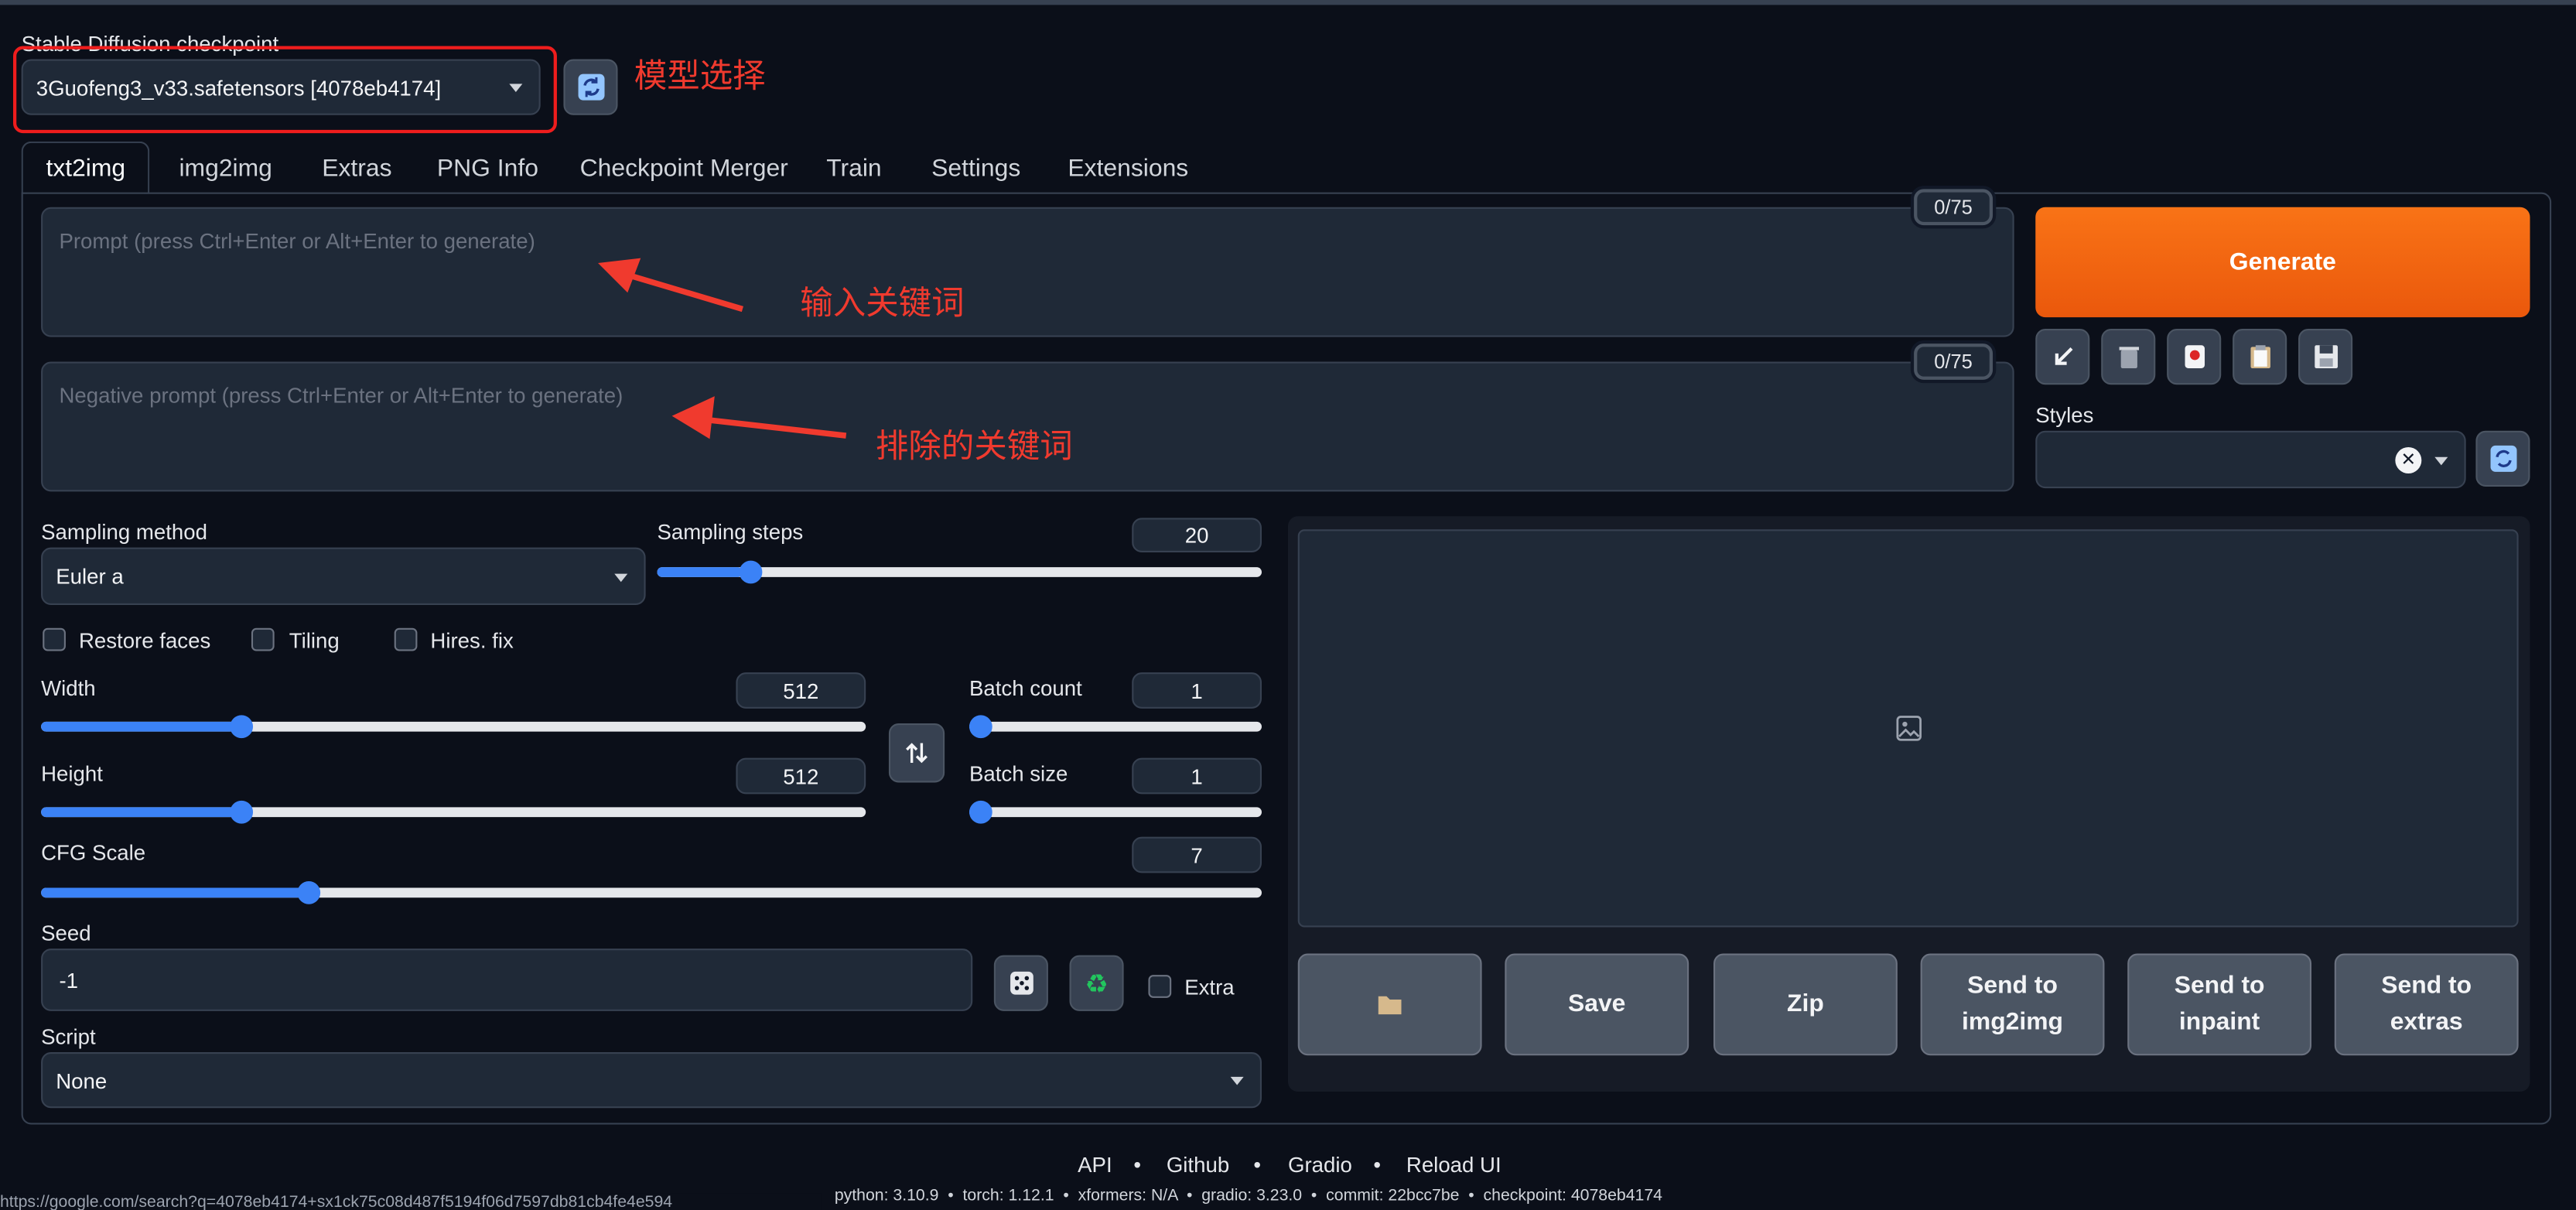  I want to click on annotation-prompt: 输入关键词, so click(882, 302).